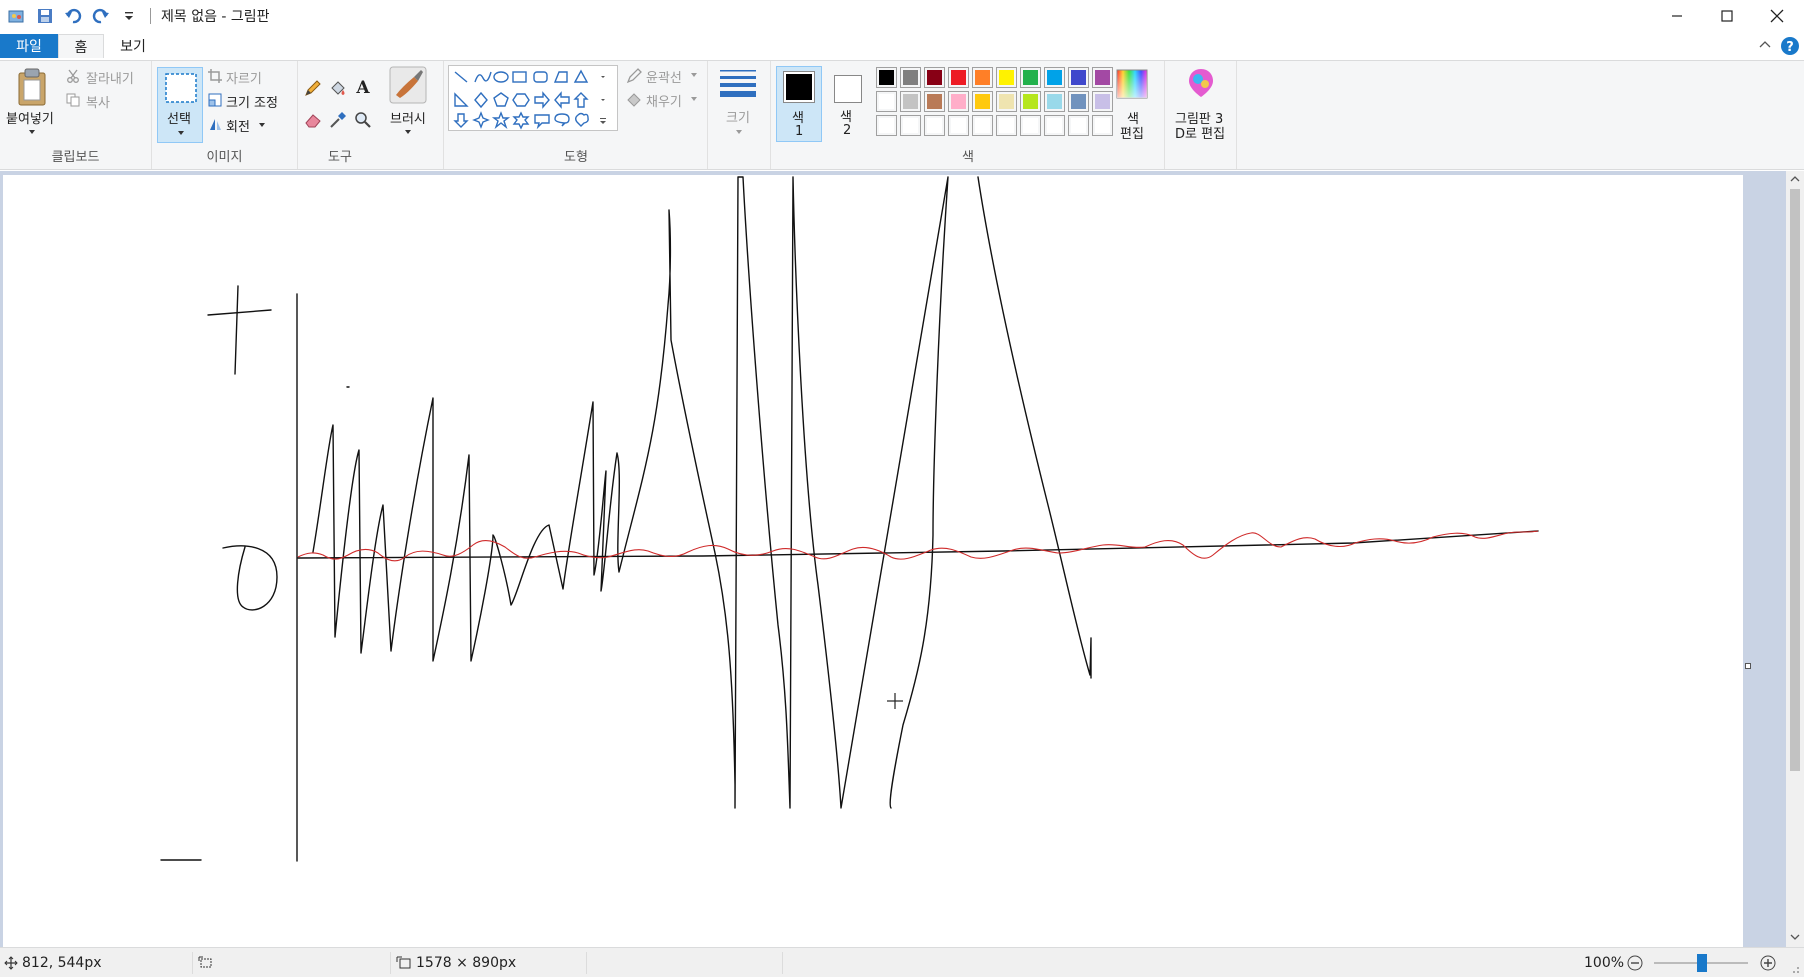 This screenshot has width=1804, height=977. I want to click on size-dropdown-icon, so click(739, 132).